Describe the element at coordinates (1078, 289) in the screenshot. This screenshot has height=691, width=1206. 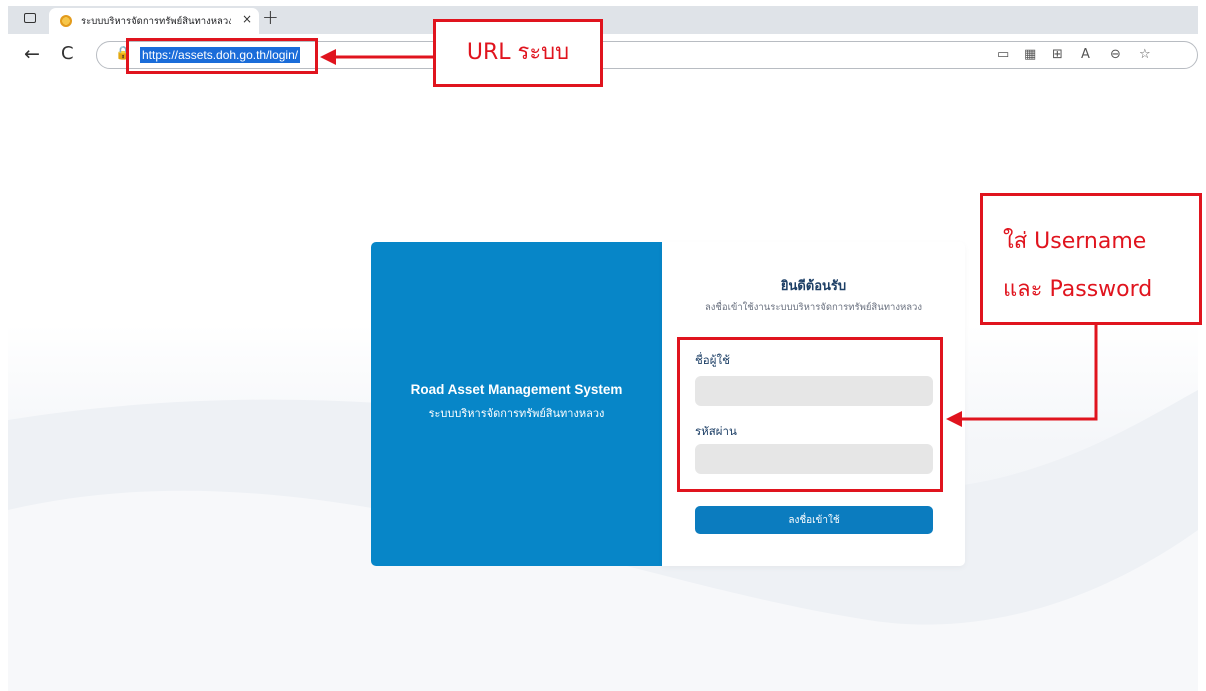
I see `credentials-callout-line2: และ Password` at that location.